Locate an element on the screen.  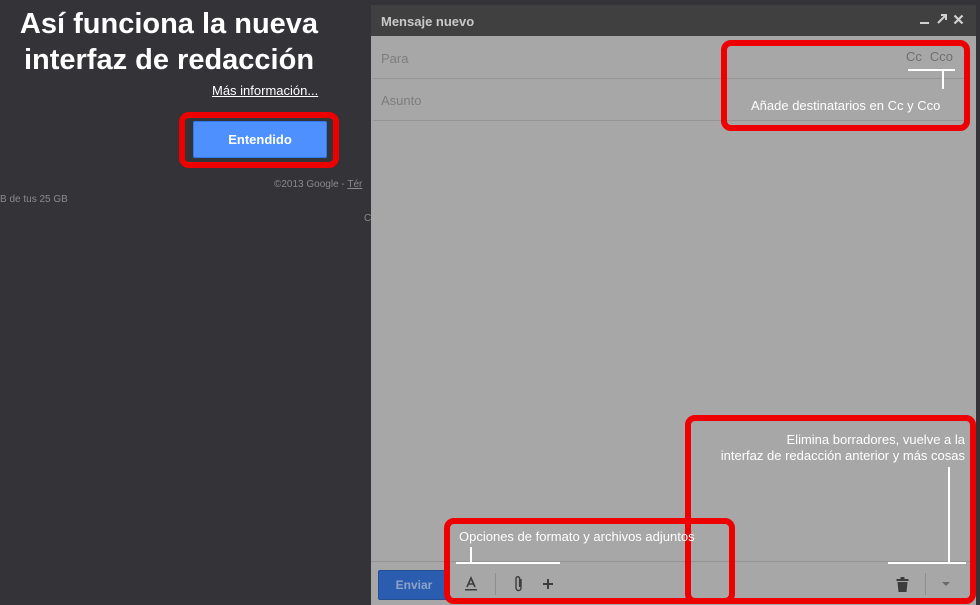
close-icon is located at coordinates (958, 19).